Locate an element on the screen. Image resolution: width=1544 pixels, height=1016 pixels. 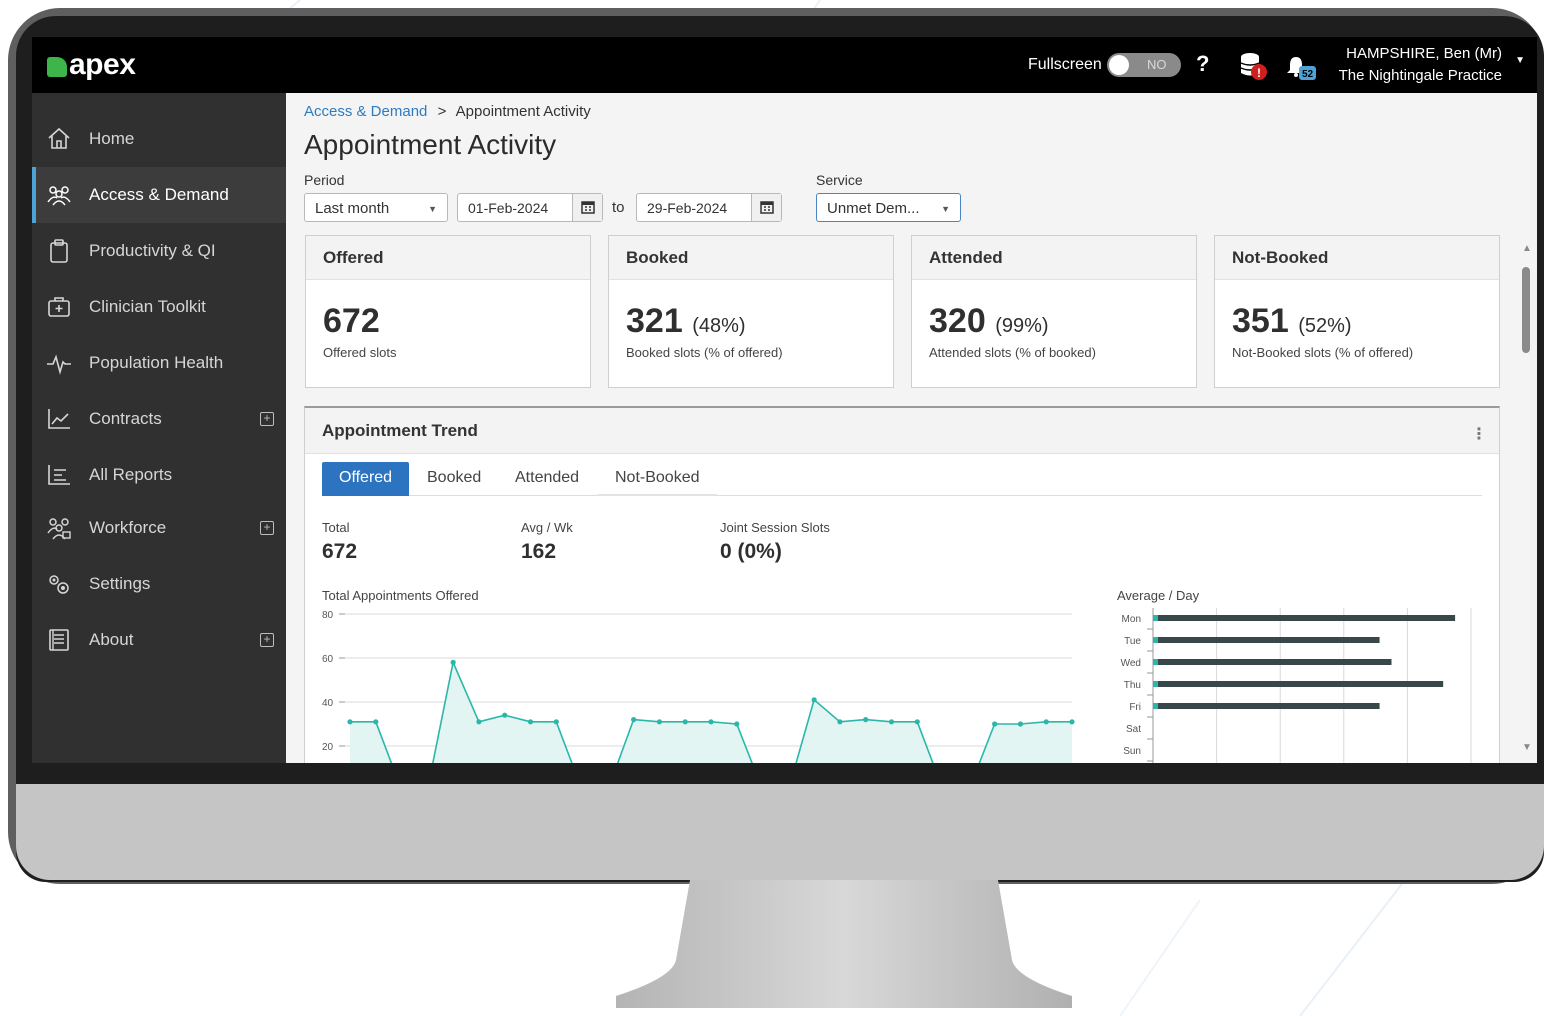
breadcrumb-parent-link: Access & Demand is located at coordinates (365, 111).